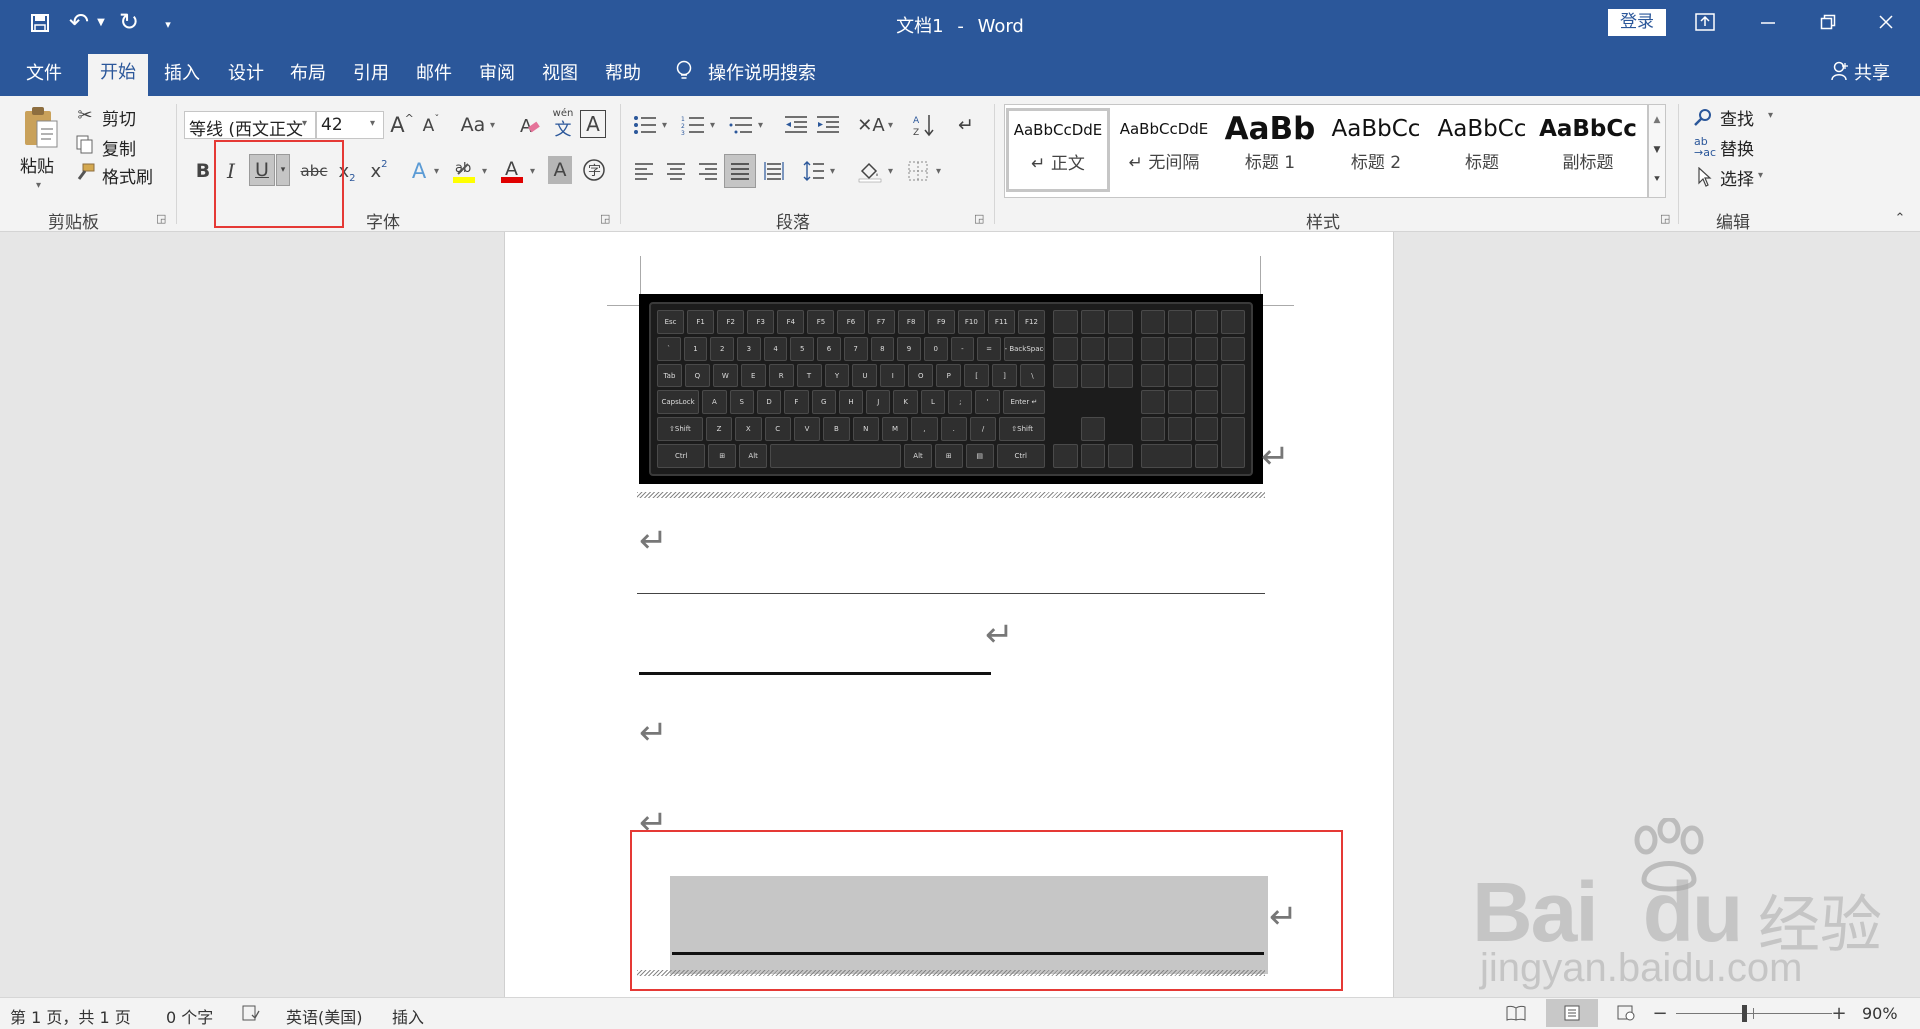 This screenshot has height=1029, width=1920. What do you see at coordinates (605, 218) in the screenshot?
I see `font-launcher-icon: ◲` at bounding box center [605, 218].